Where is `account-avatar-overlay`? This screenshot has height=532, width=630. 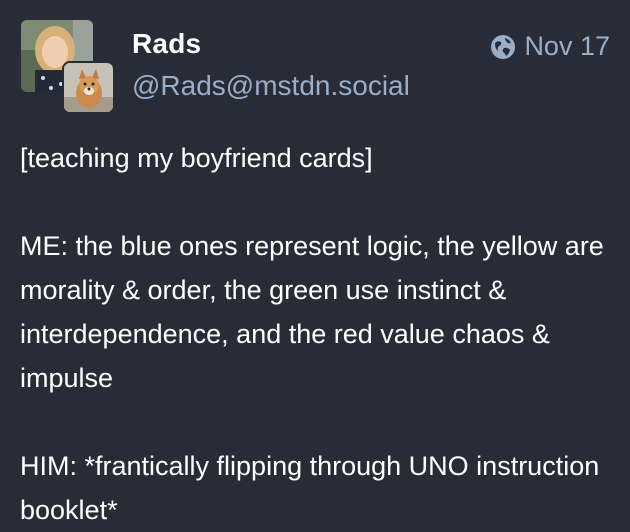 account-avatar-overlay is located at coordinates (88, 87).